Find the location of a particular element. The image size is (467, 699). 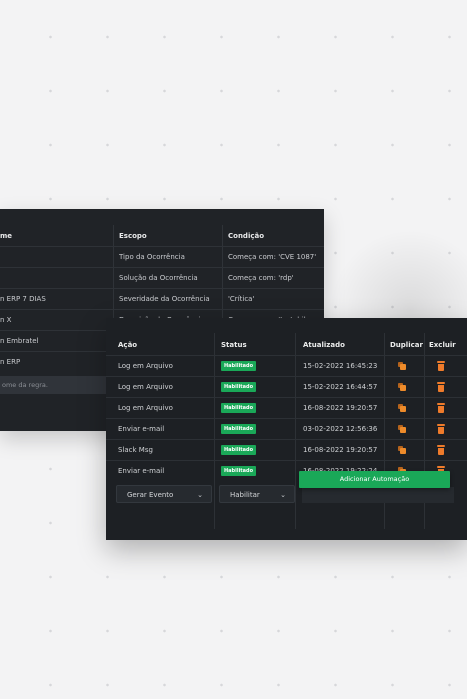

status-select: Habilitar ⌄ is located at coordinates (257, 494).